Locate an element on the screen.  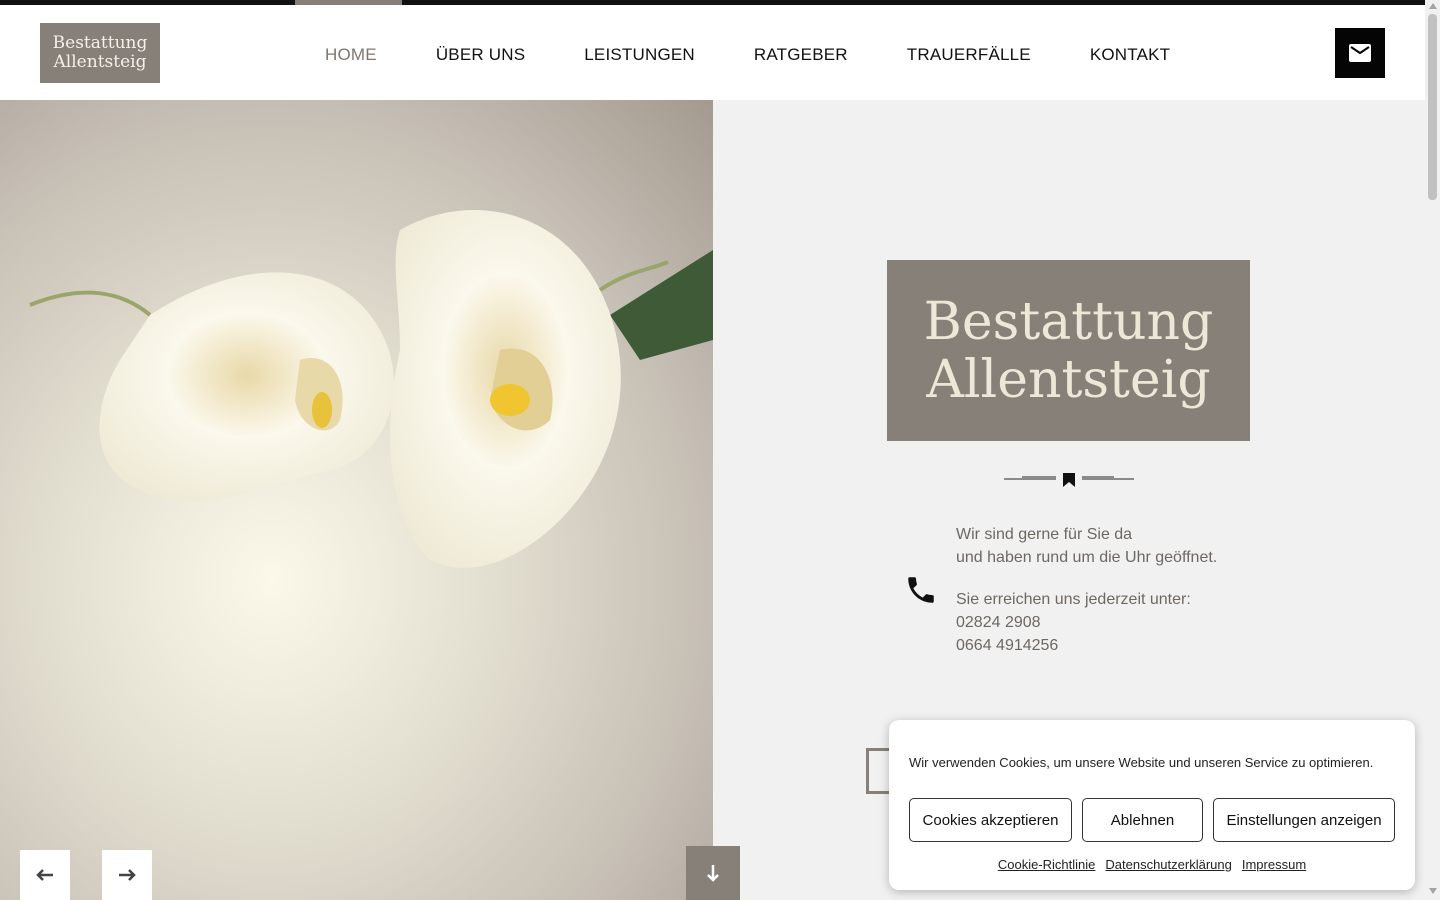
bookmark-icon is located at coordinates (1069, 480).